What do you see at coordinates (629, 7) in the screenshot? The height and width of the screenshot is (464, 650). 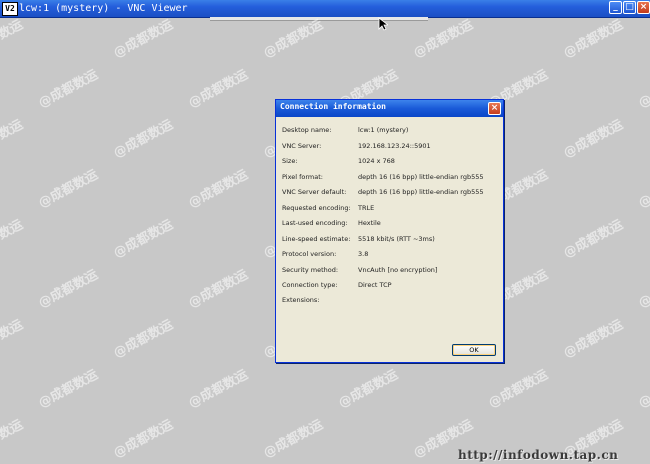 I see `maximize-button: □` at bounding box center [629, 7].